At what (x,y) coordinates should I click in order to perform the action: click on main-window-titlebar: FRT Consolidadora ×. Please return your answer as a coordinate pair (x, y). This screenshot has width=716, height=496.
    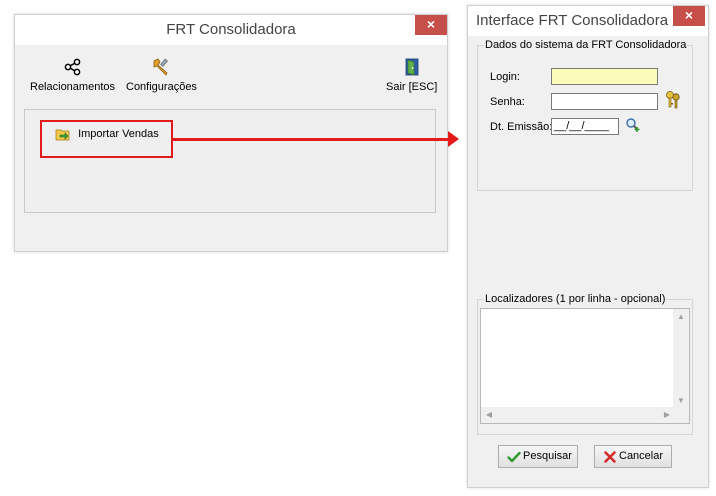
    Looking at the image, I should click on (231, 30).